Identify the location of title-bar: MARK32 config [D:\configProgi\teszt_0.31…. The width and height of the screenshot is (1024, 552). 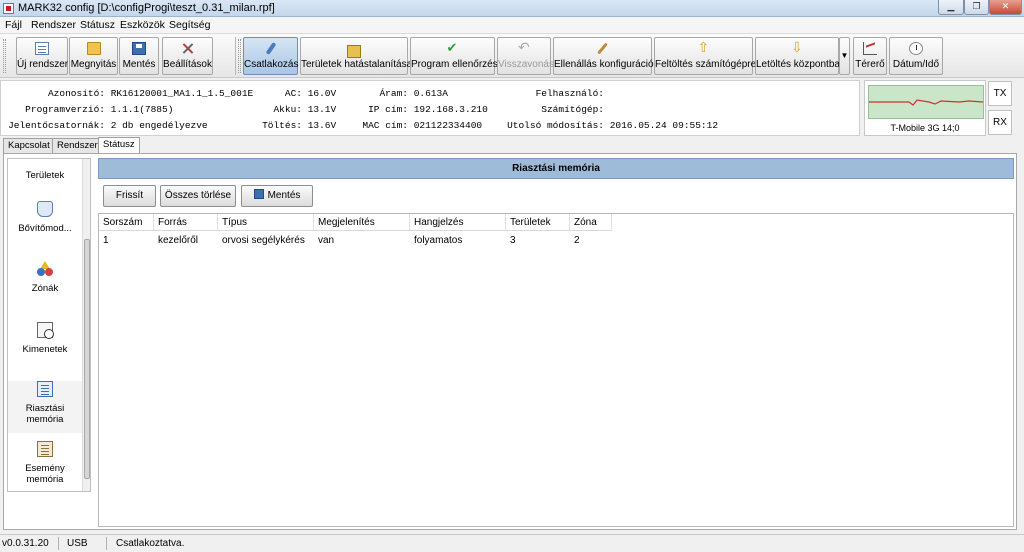
(512, 8).